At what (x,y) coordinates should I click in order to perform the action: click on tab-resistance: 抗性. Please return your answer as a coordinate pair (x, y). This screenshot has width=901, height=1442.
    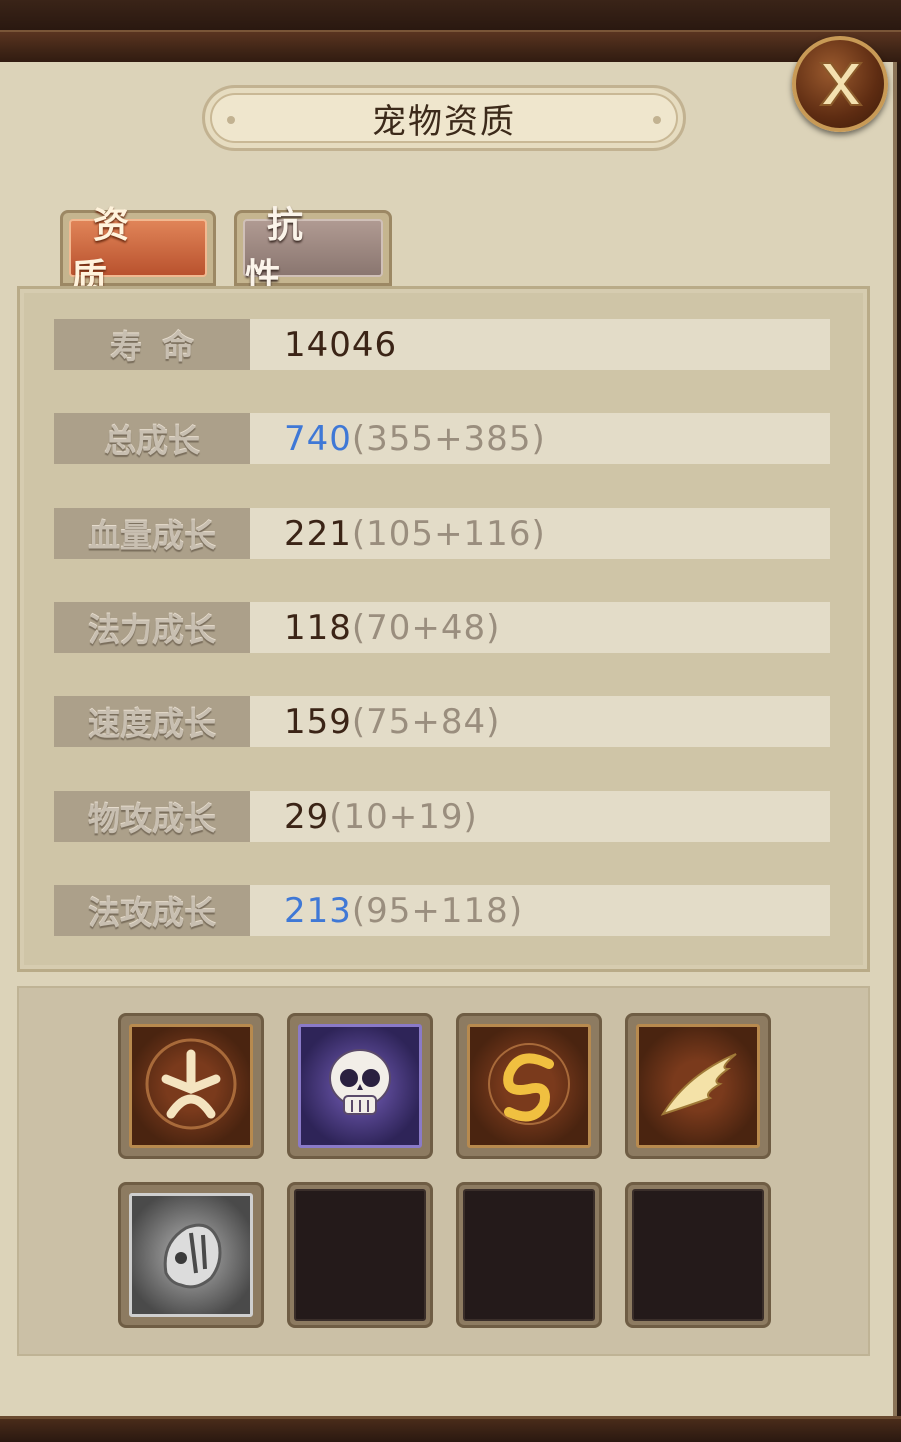
    Looking at the image, I should click on (313, 251).